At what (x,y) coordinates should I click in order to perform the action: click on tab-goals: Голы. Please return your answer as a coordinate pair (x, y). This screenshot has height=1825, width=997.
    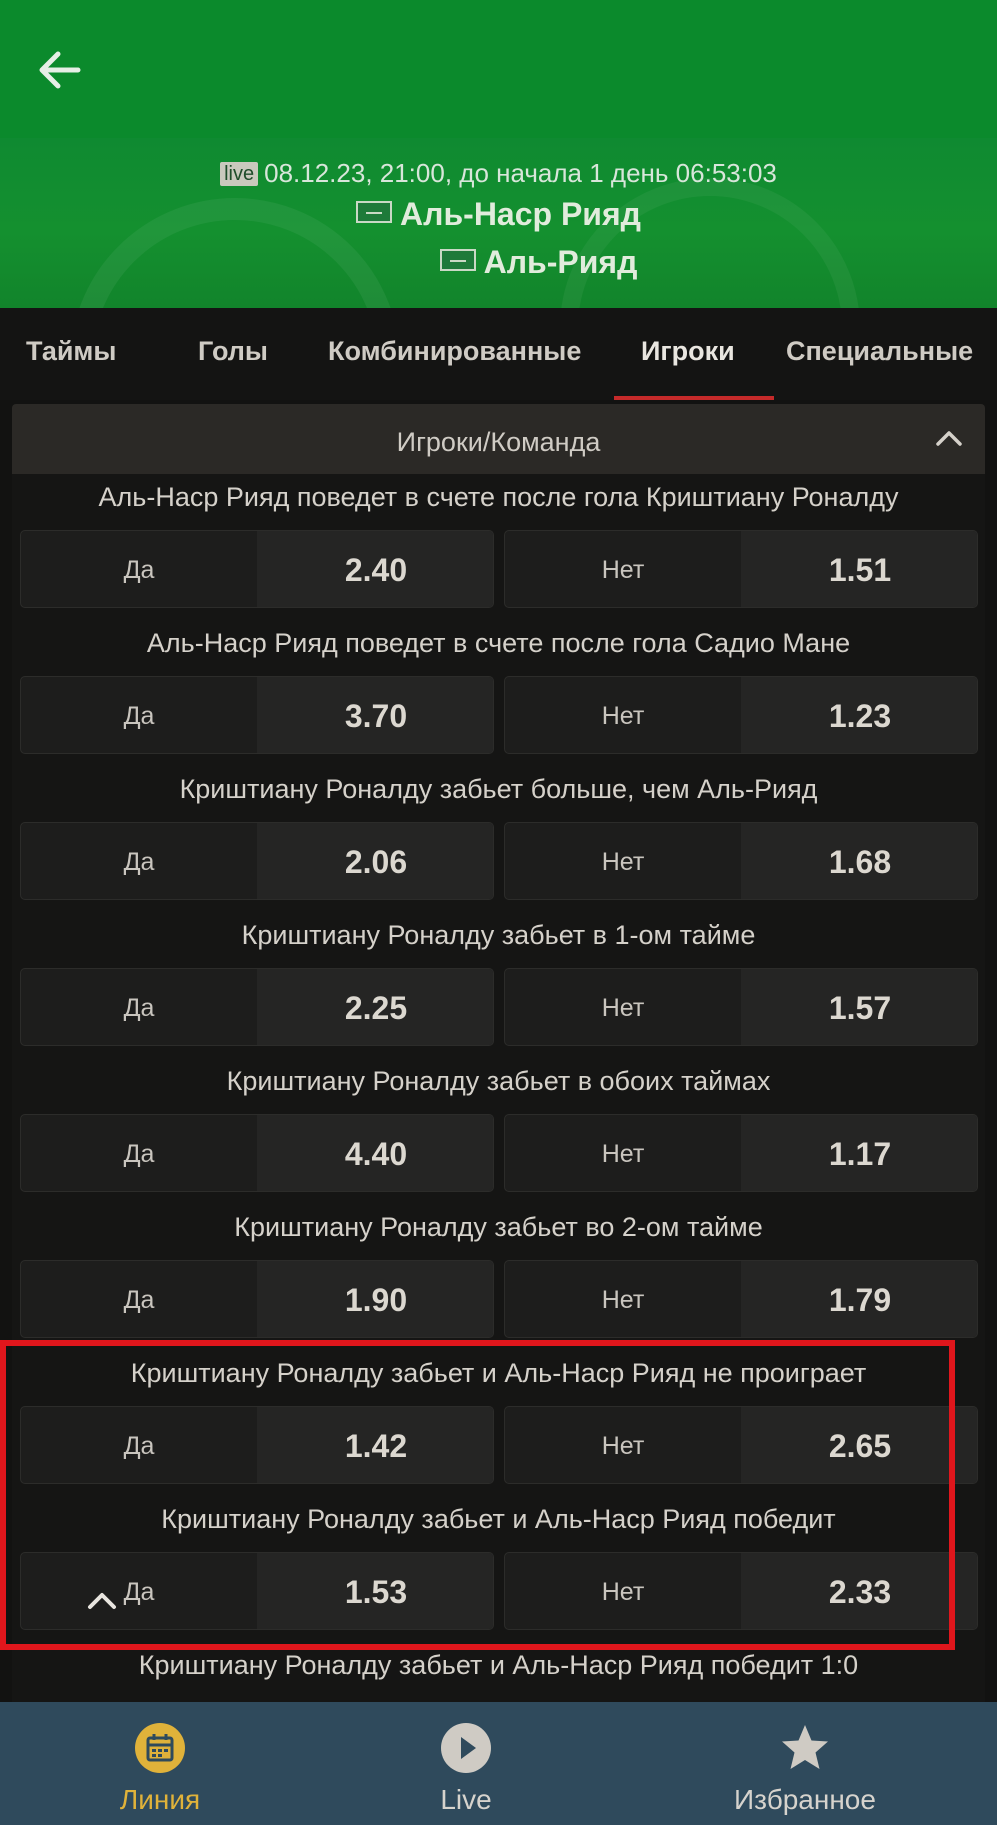
    Looking at the image, I should click on (233, 354).